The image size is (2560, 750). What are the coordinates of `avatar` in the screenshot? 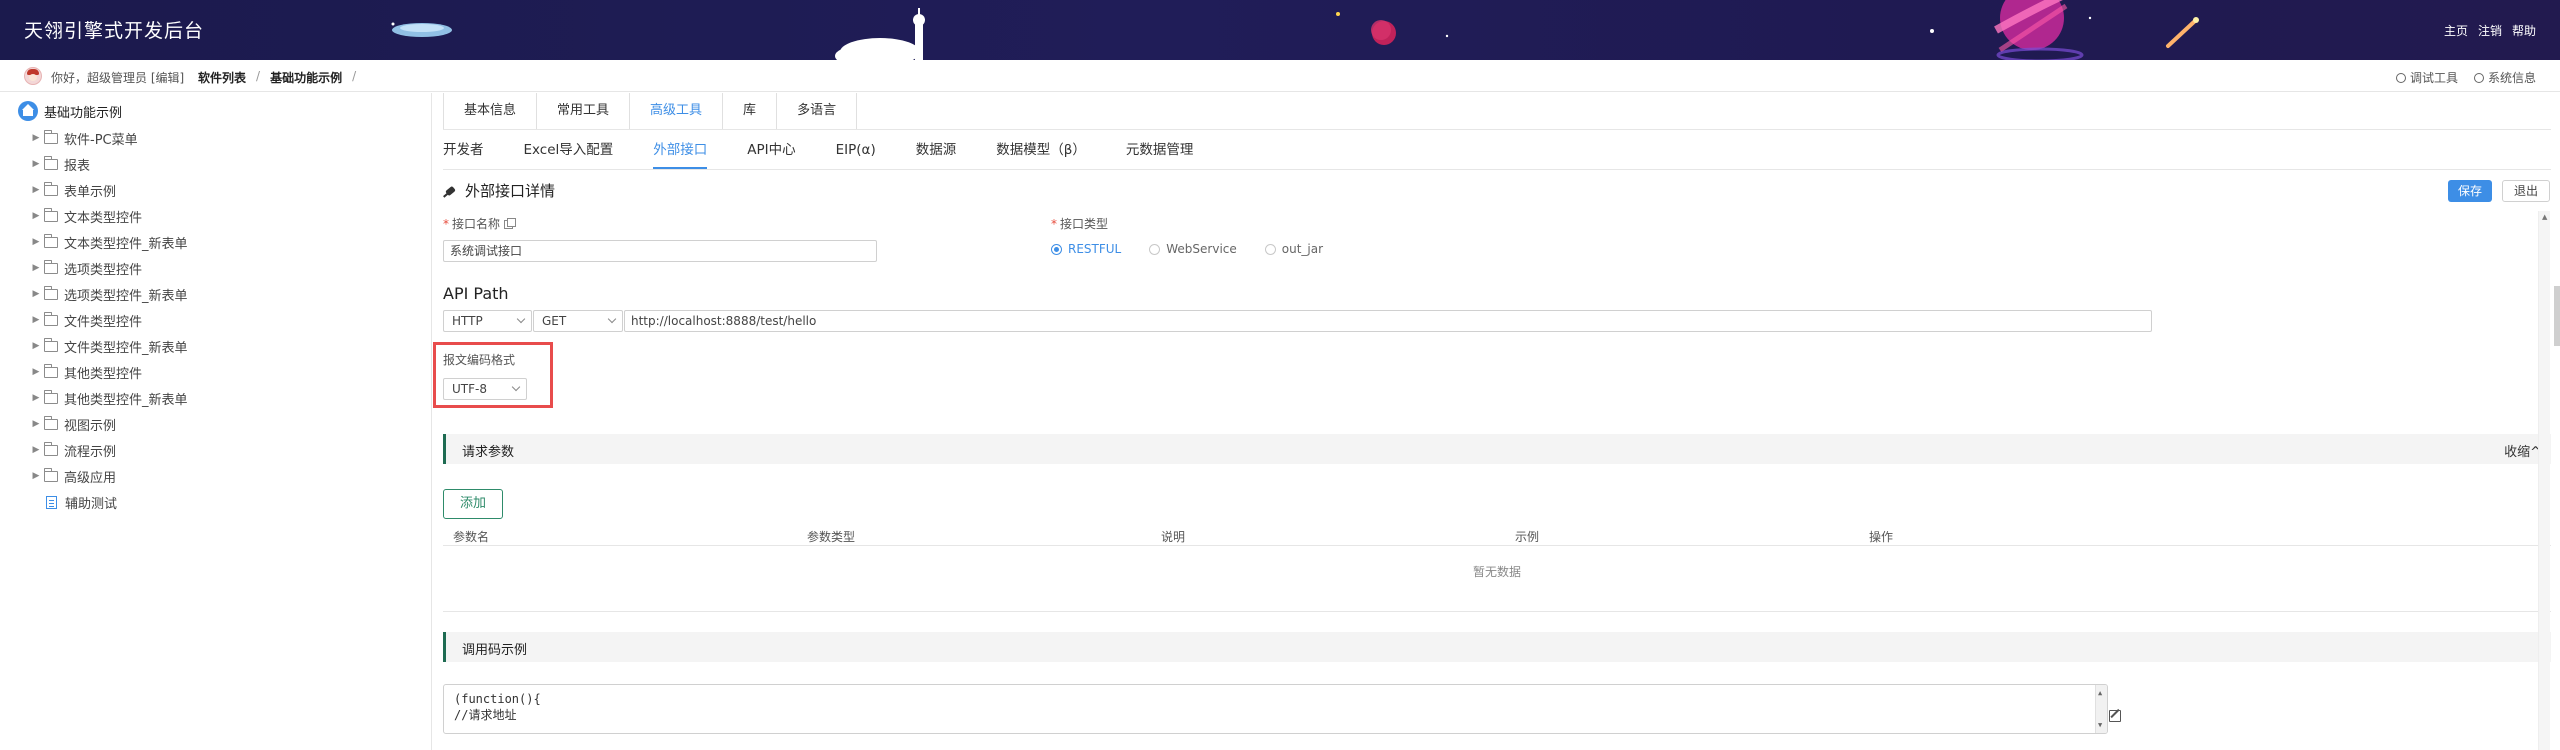 It's located at (33, 76).